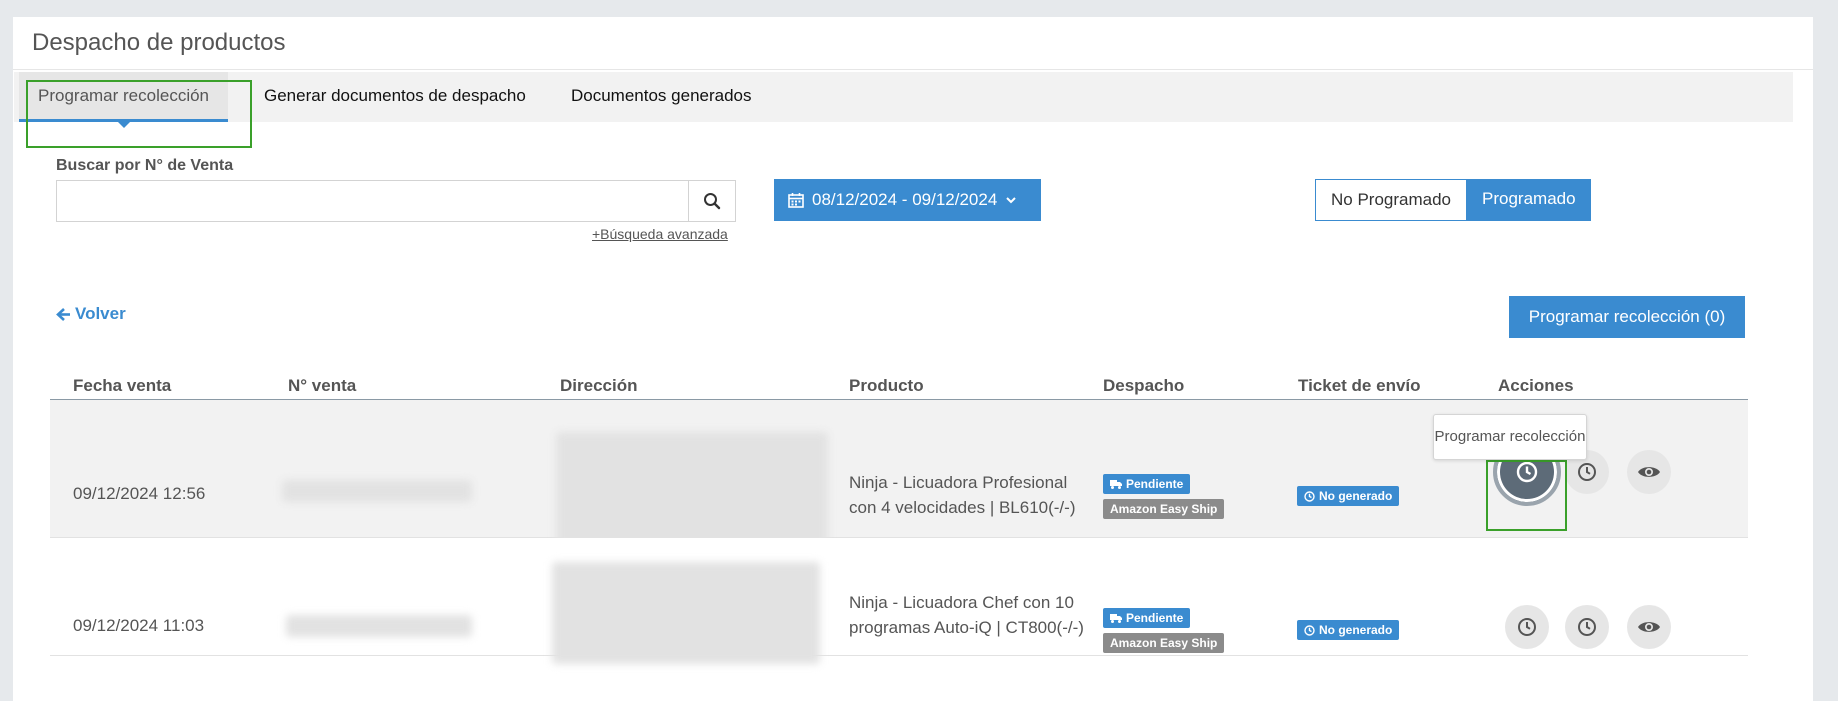 The width and height of the screenshot is (1838, 701). I want to click on search-icon, so click(712, 201).